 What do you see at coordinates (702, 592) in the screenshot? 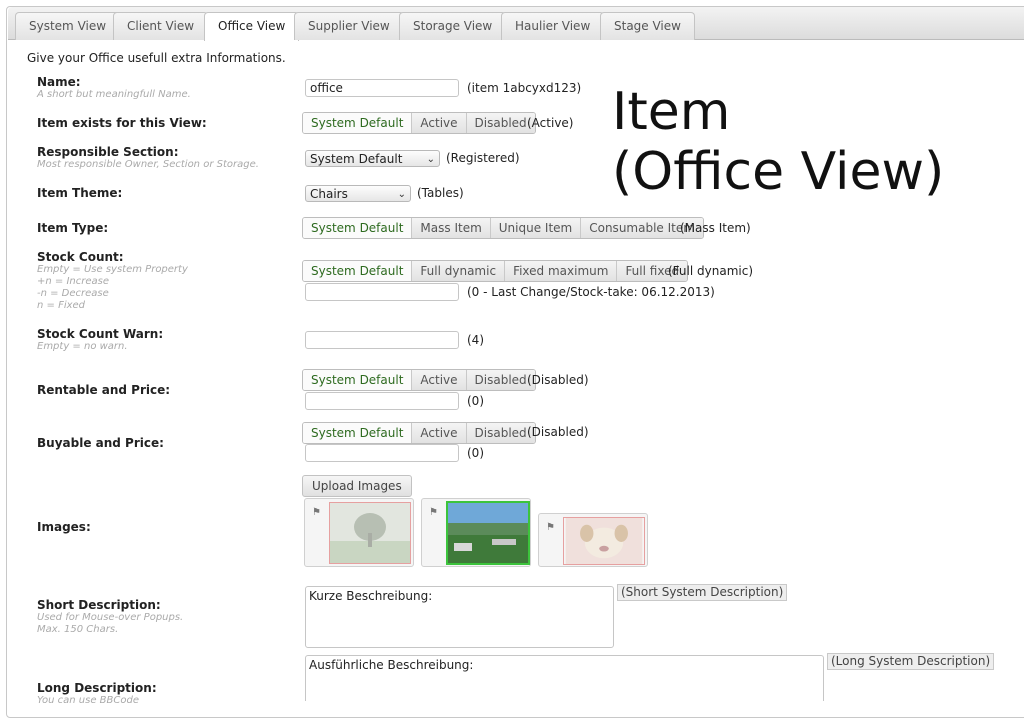
I see `short-desc-system-tag: (Short System Description)` at bounding box center [702, 592].